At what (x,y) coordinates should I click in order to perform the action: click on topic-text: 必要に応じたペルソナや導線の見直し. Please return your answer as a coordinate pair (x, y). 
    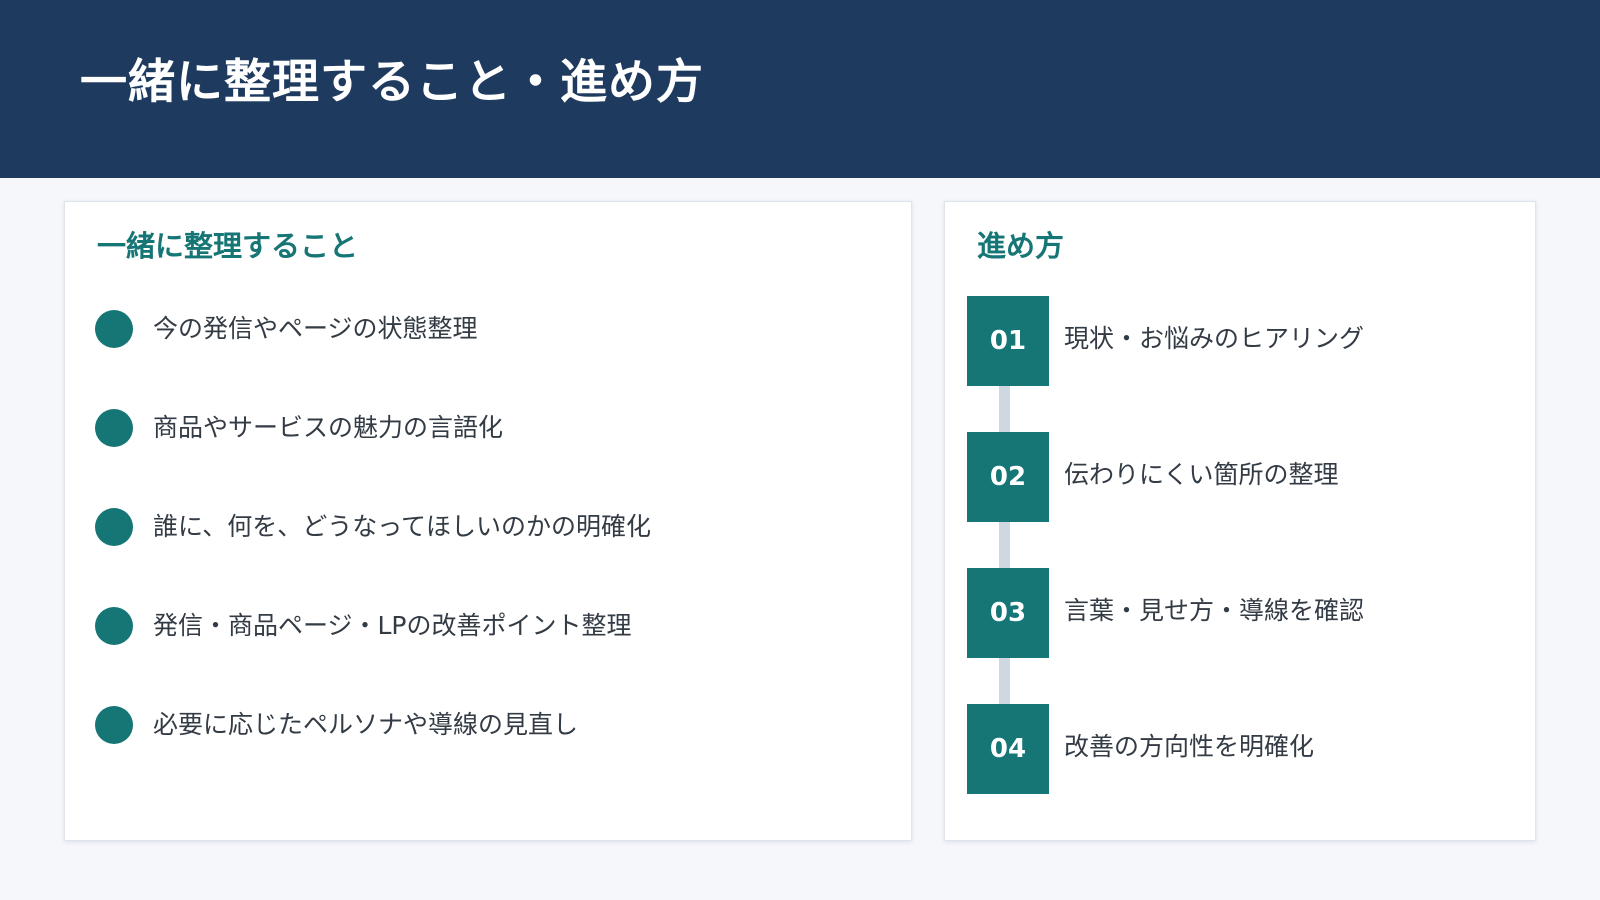
    Looking at the image, I should click on (366, 724).